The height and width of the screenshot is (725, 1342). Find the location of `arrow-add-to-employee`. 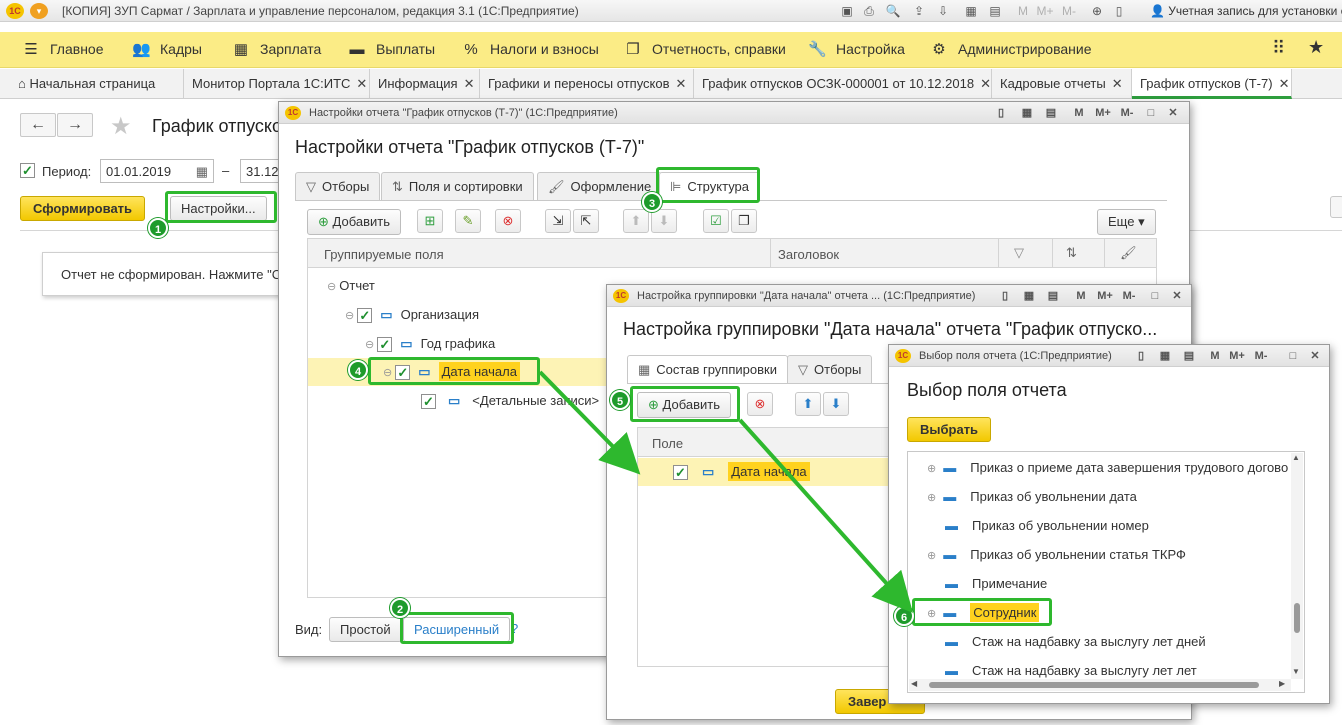

arrow-add-to-employee is located at coordinates (826, 515).